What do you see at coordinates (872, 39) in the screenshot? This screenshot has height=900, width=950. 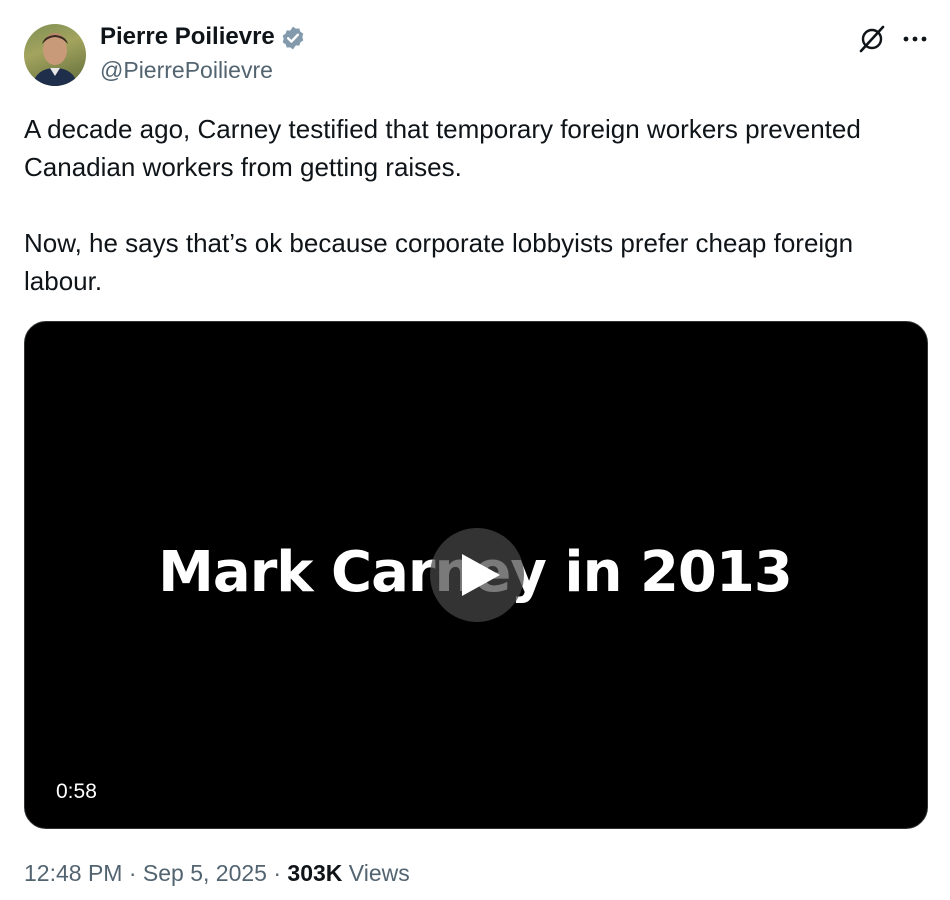 I see `grok-icon` at bounding box center [872, 39].